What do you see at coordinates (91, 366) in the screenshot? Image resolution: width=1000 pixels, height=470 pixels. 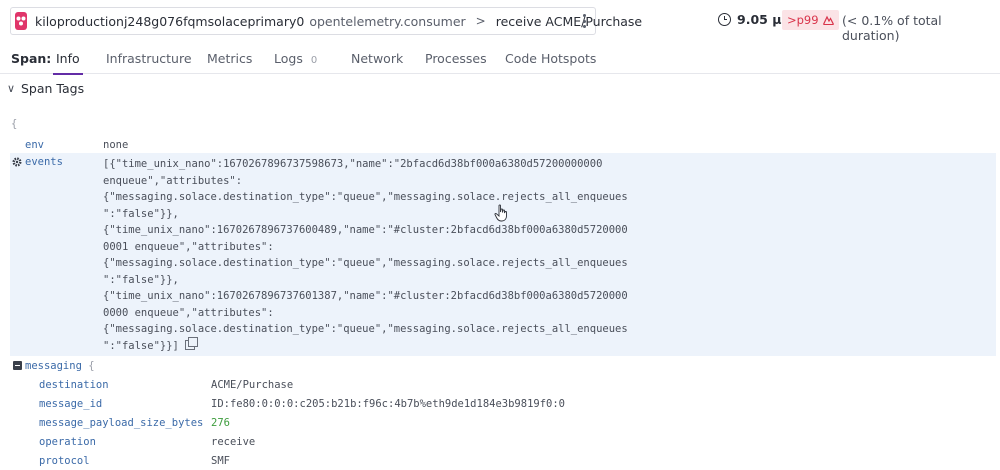 I see `messaging-open-brace: {` at bounding box center [91, 366].